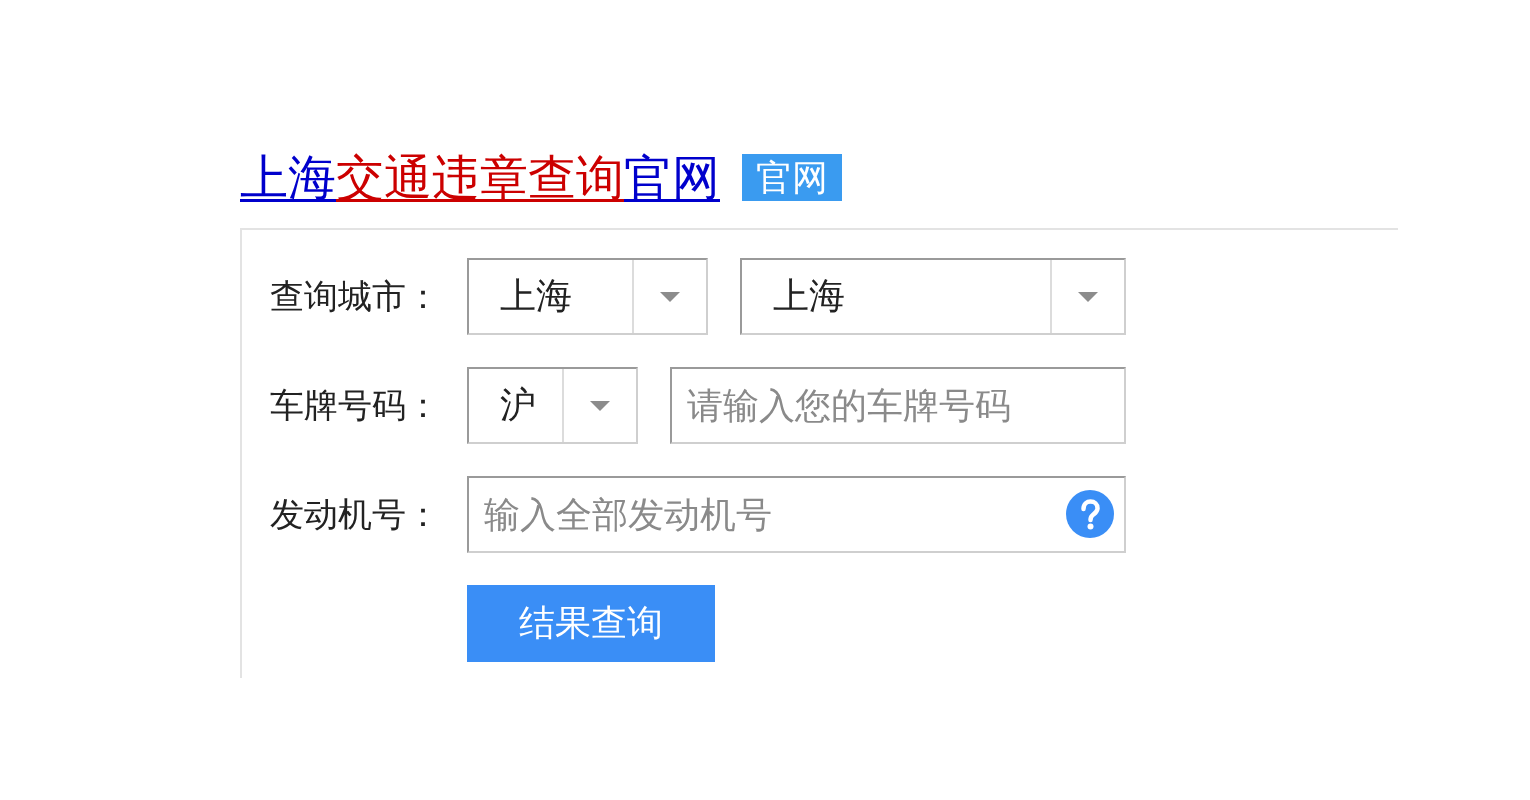 Image resolution: width=1530 pixels, height=800 pixels. What do you see at coordinates (355, 514) in the screenshot?
I see `field-label: 发动机号：` at bounding box center [355, 514].